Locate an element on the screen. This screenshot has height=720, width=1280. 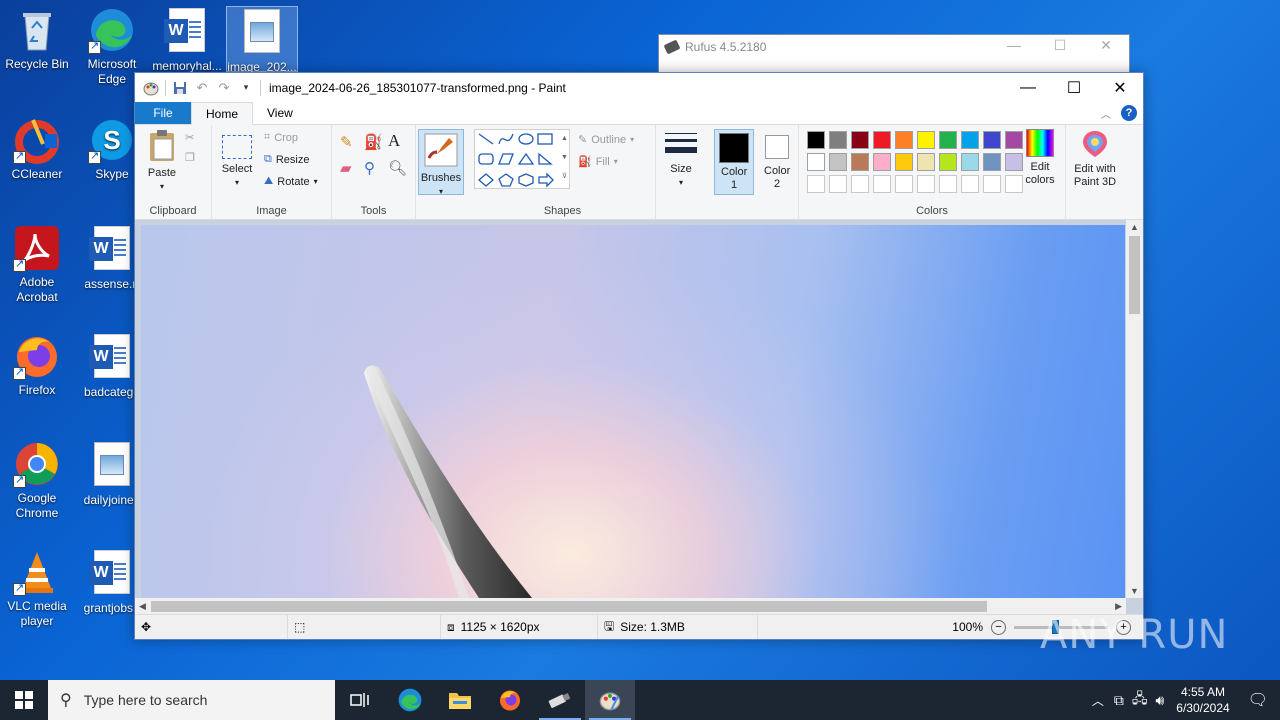
volume-icon: 🔊︎ is located at coordinates (1159, 700).